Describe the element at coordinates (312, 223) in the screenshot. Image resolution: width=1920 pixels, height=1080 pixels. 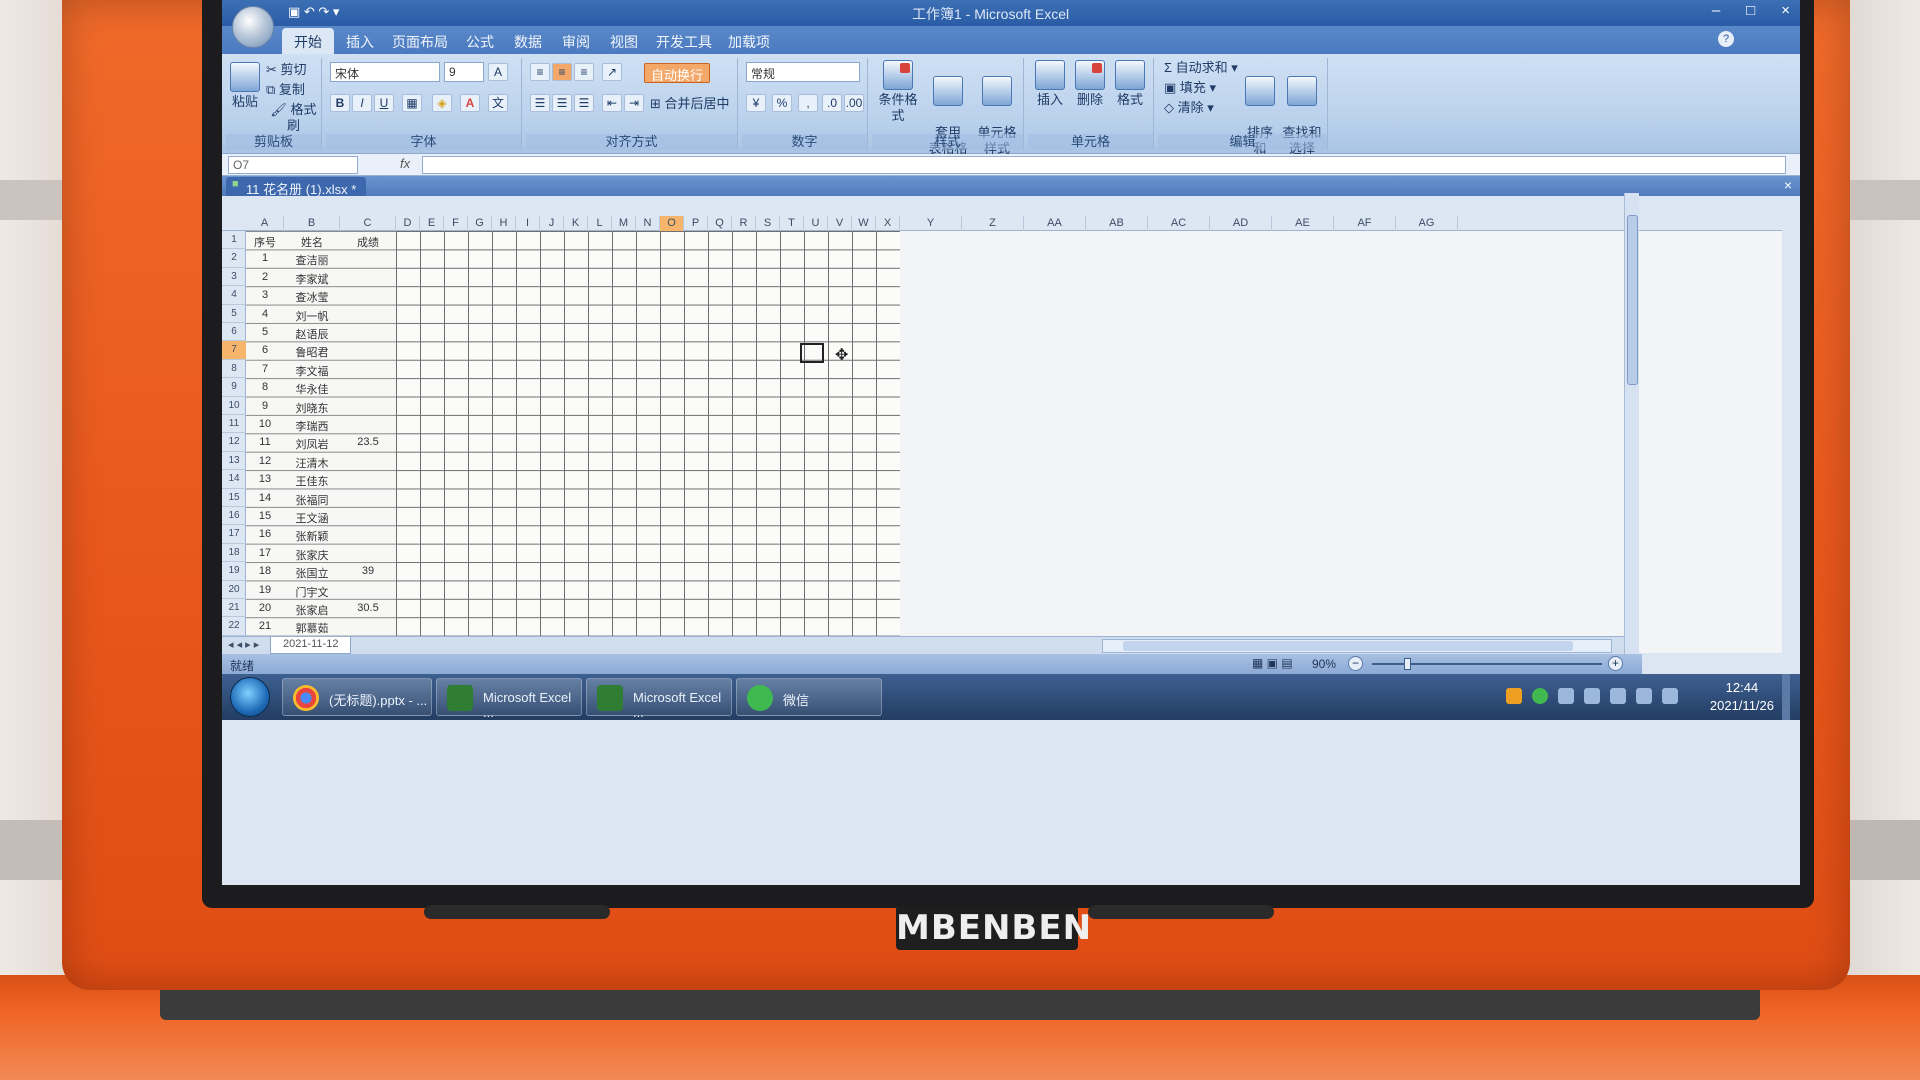
I see `column-header-b: B` at that location.